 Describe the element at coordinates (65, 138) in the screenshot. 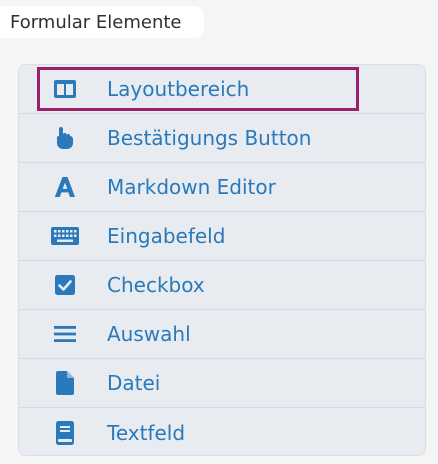

I see `pointer-hand-icon` at that location.